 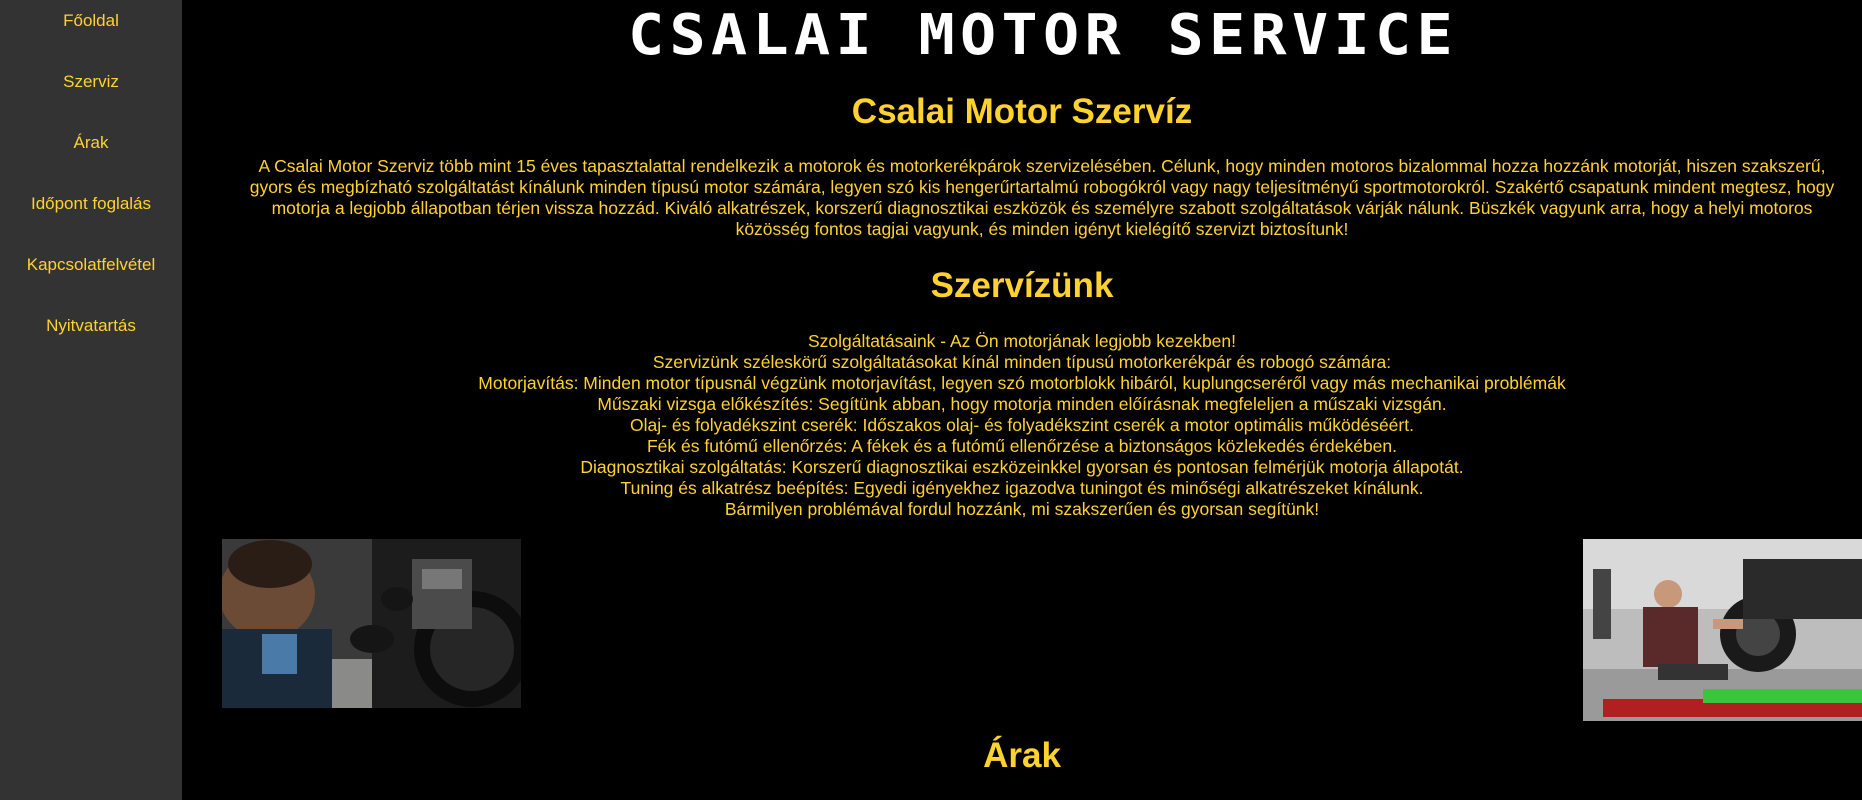 What do you see at coordinates (91, 21) in the screenshot?
I see `nav-link-fooldal: Főoldal` at bounding box center [91, 21].